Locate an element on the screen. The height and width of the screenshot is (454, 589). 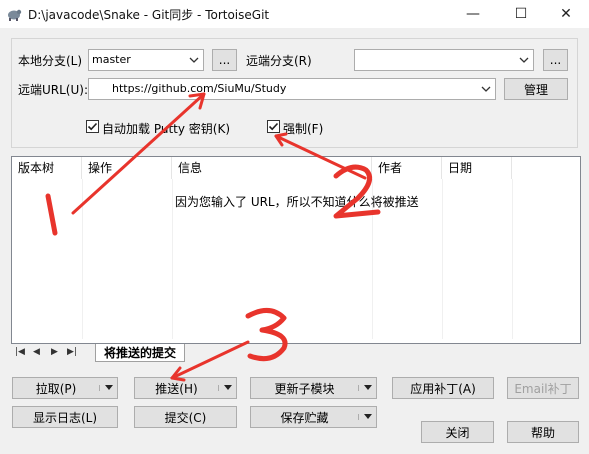
column-header-graph: 版本树 is located at coordinates (47, 168).